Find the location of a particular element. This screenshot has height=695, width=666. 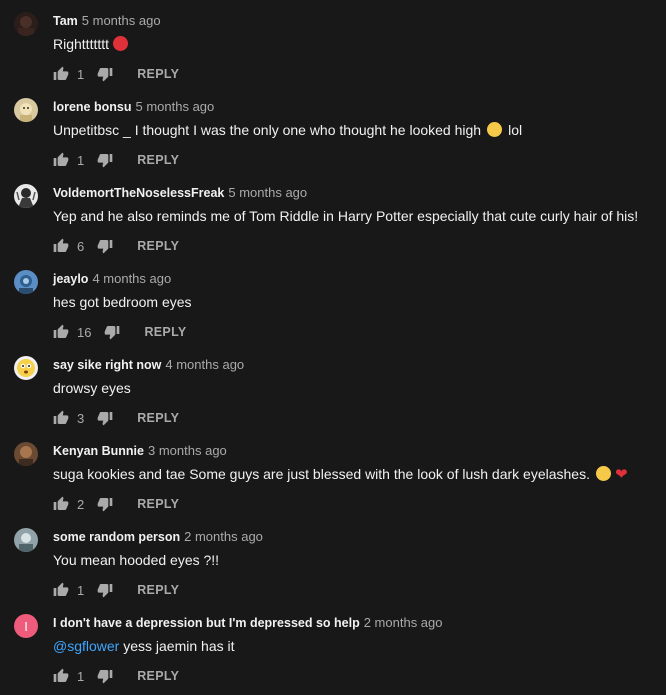

like-button: 6 is located at coordinates (68, 246).